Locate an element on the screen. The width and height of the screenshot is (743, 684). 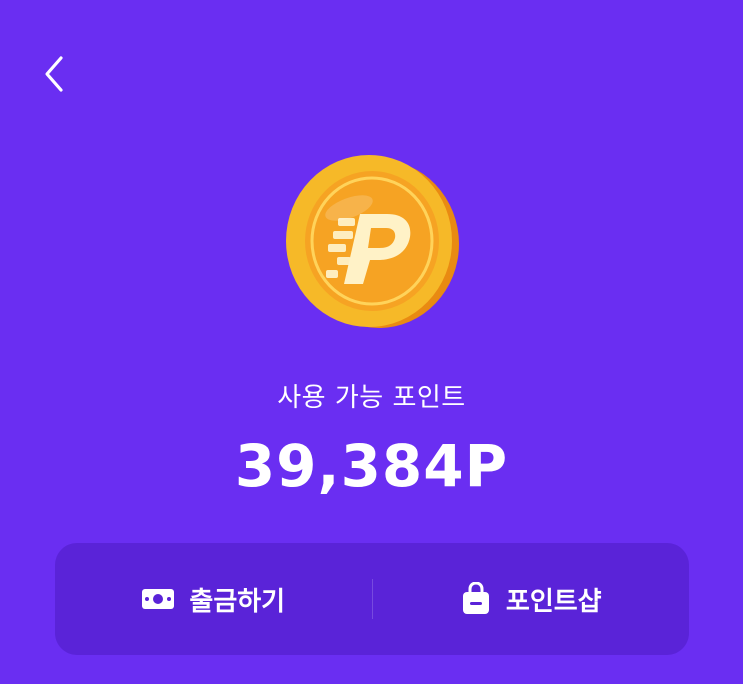
back-button is located at coordinates (54, 74).